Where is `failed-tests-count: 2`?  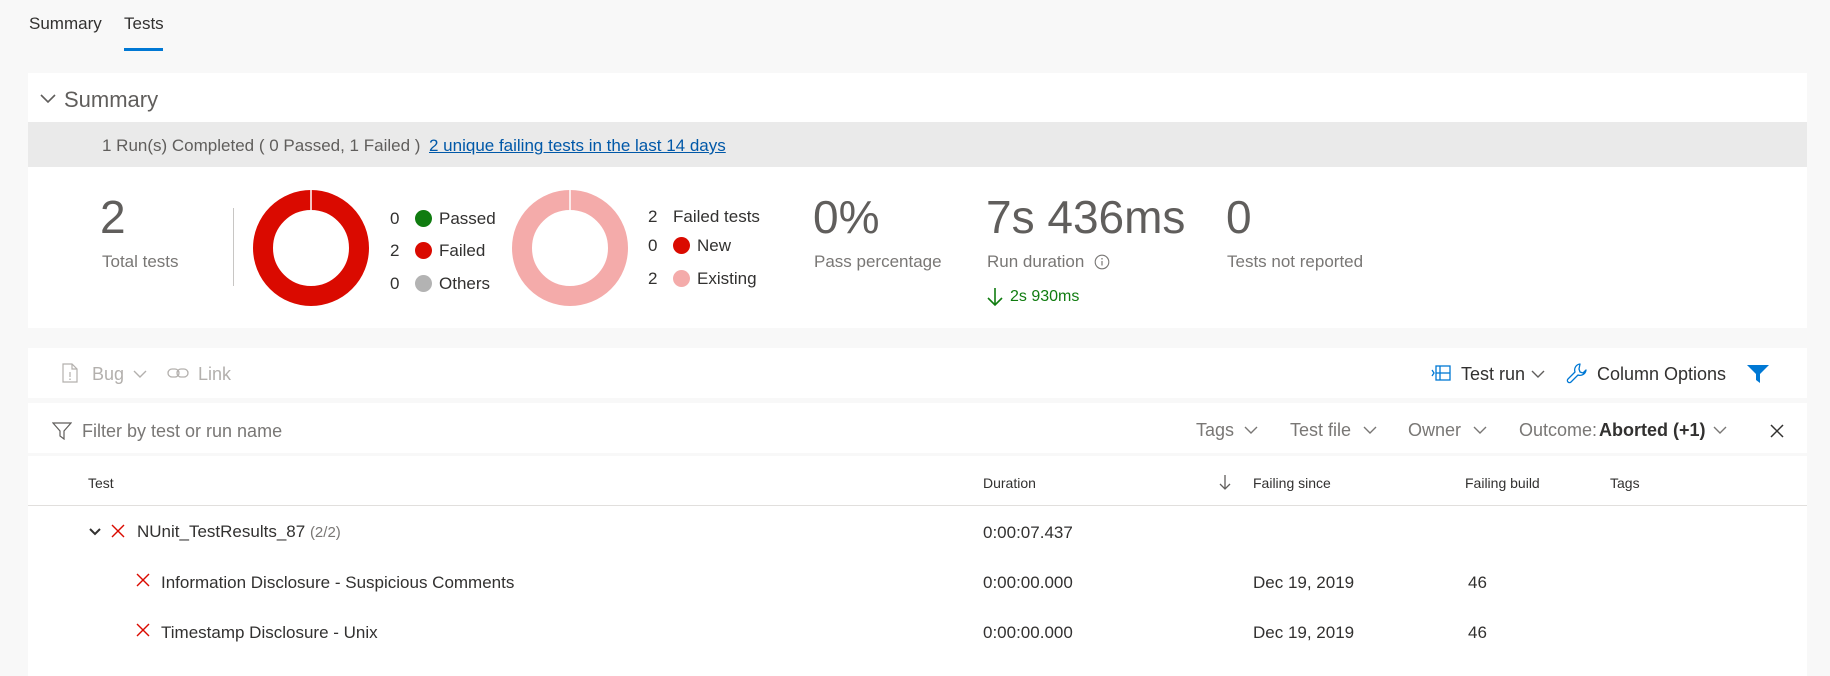 failed-tests-count: 2 is located at coordinates (653, 216).